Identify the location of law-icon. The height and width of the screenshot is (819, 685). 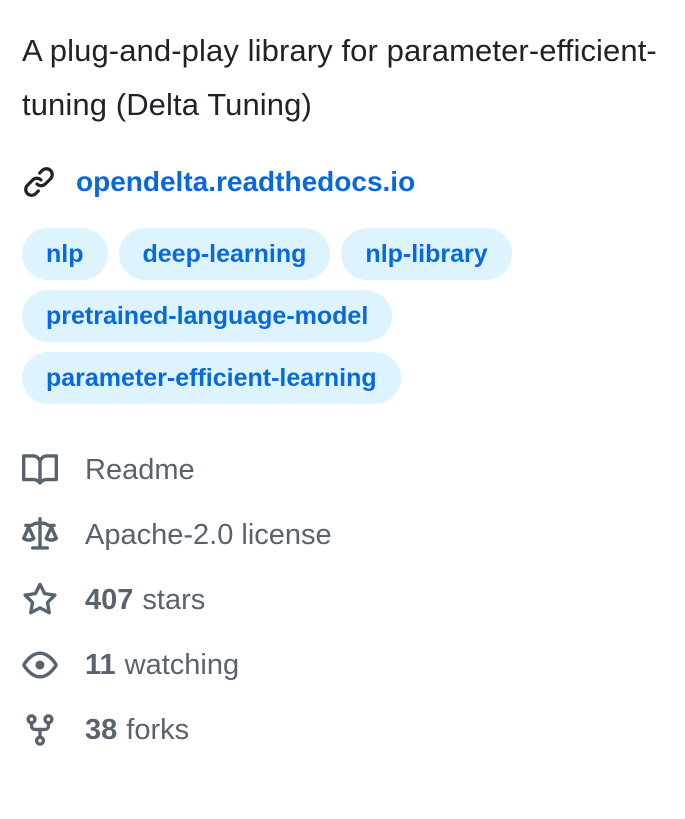
(40, 535).